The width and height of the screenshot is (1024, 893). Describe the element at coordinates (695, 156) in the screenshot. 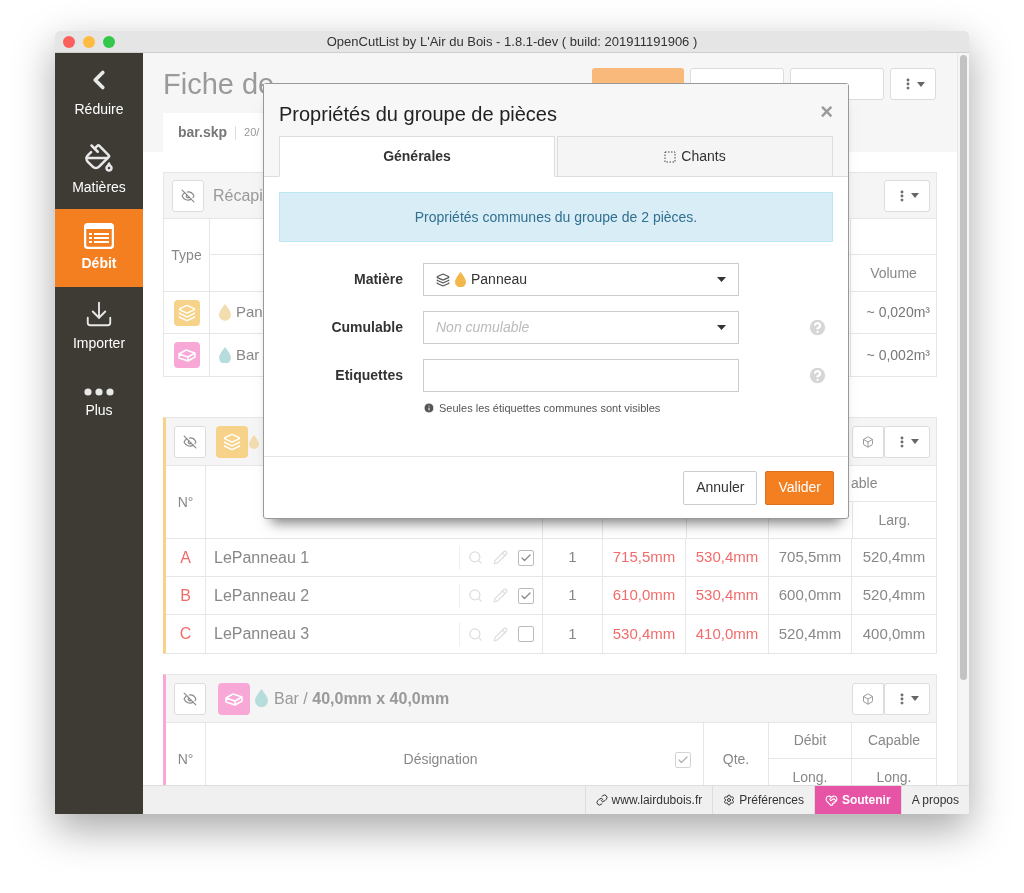

I see `dialog-tab: Chants` at that location.